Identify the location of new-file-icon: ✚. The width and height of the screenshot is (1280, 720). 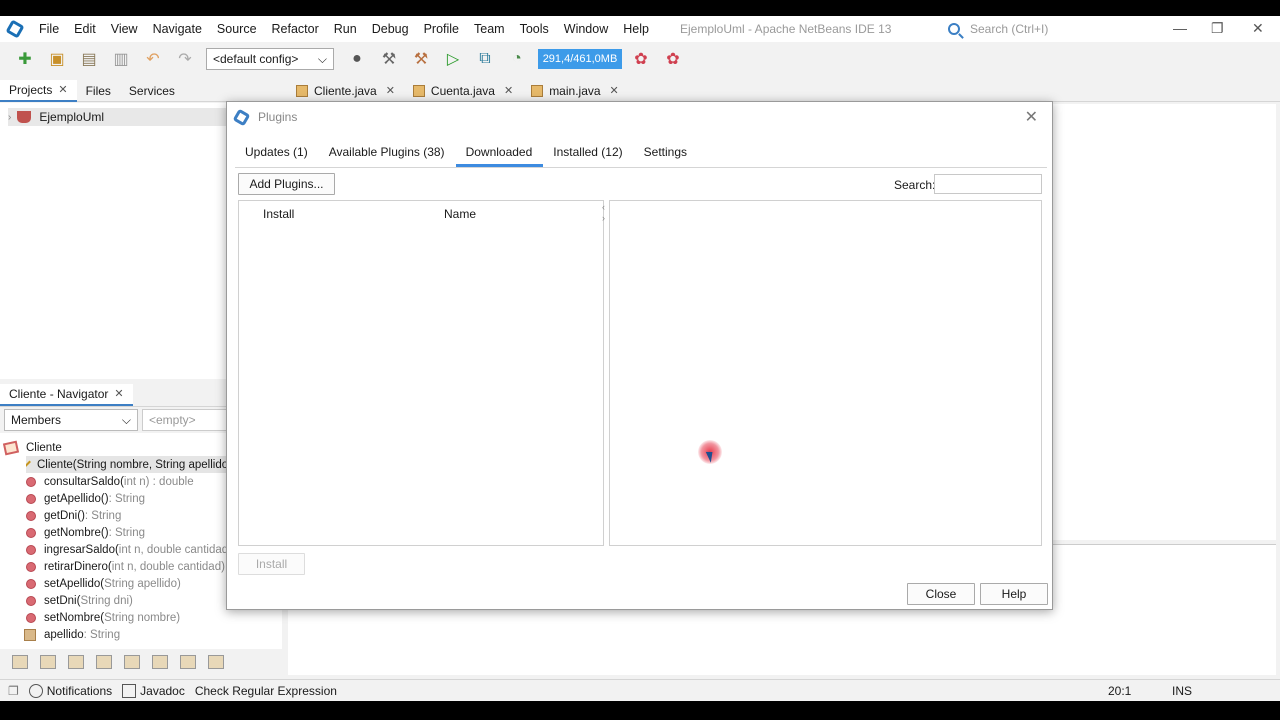
(25, 59).